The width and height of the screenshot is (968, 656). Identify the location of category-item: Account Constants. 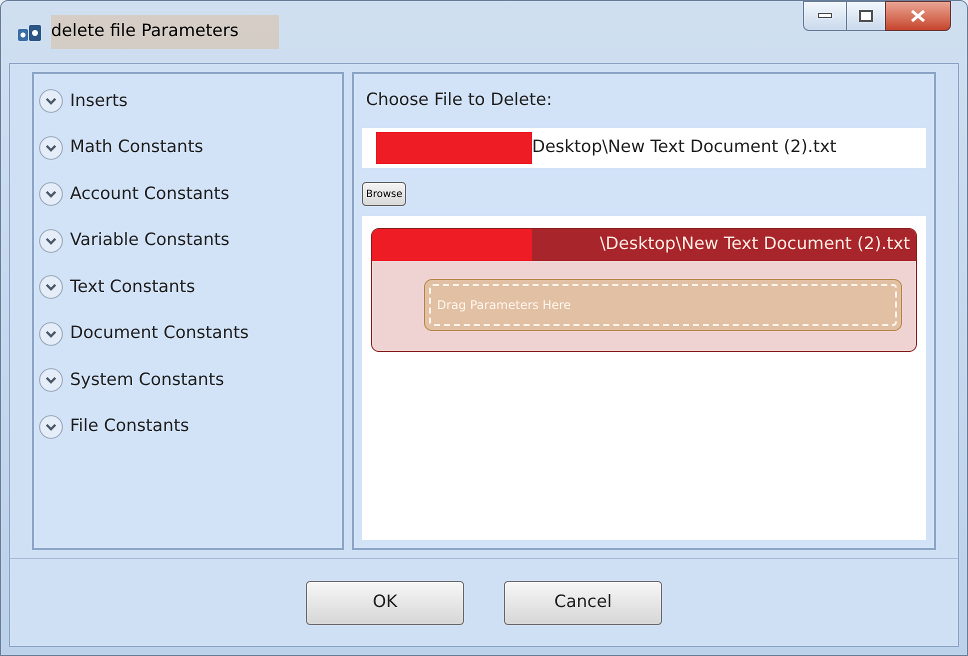
(190, 194).